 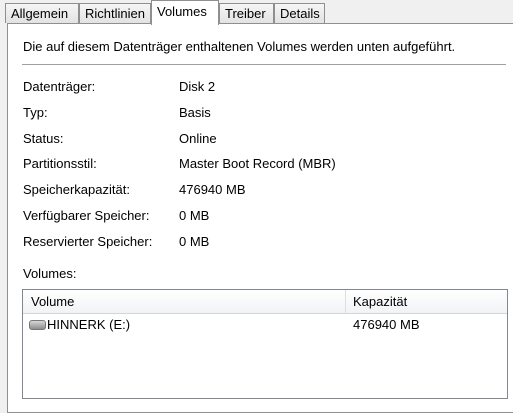 What do you see at coordinates (60, 163) in the screenshot?
I see `property-label: Partitionsstil:` at bounding box center [60, 163].